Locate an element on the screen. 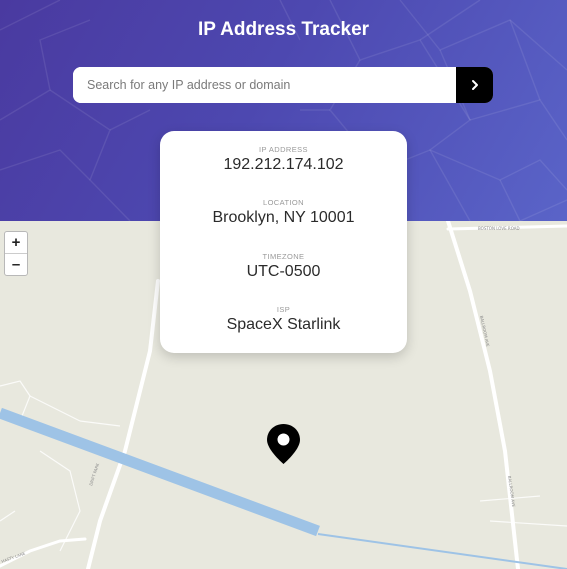 This screenshot has height=569, width=567. zoom-control: + – is located at coordinates (16, 253).